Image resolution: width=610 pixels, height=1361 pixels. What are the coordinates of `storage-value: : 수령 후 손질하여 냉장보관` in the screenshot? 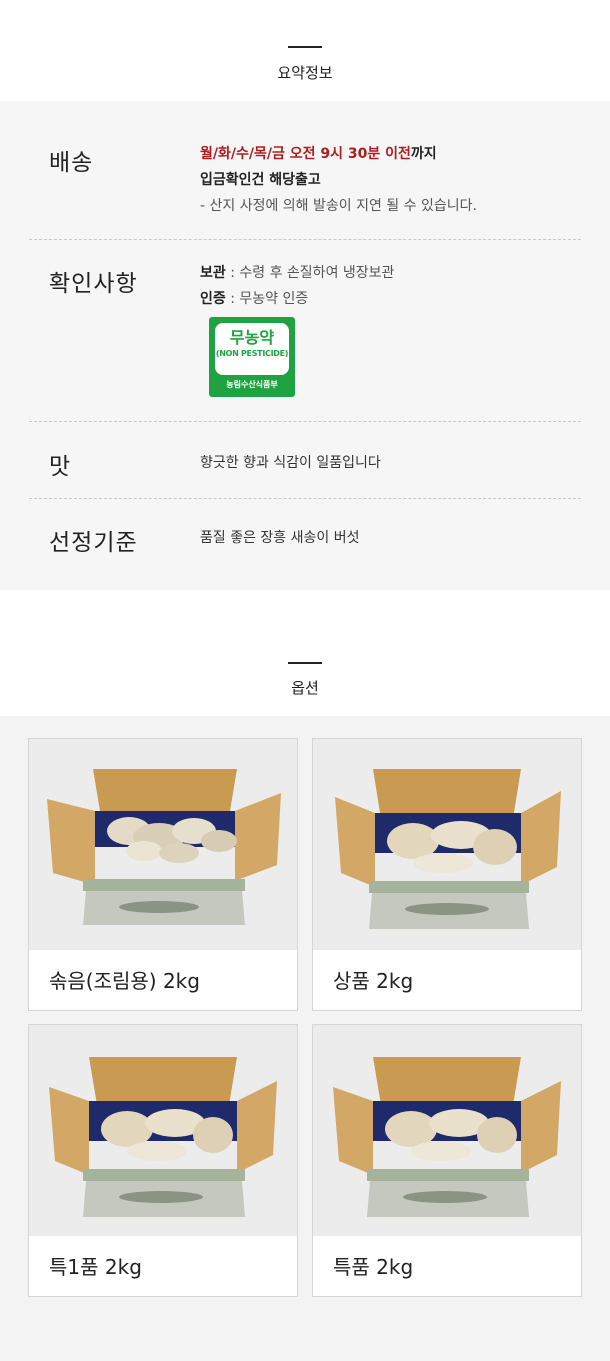 It's located at (310, 273).